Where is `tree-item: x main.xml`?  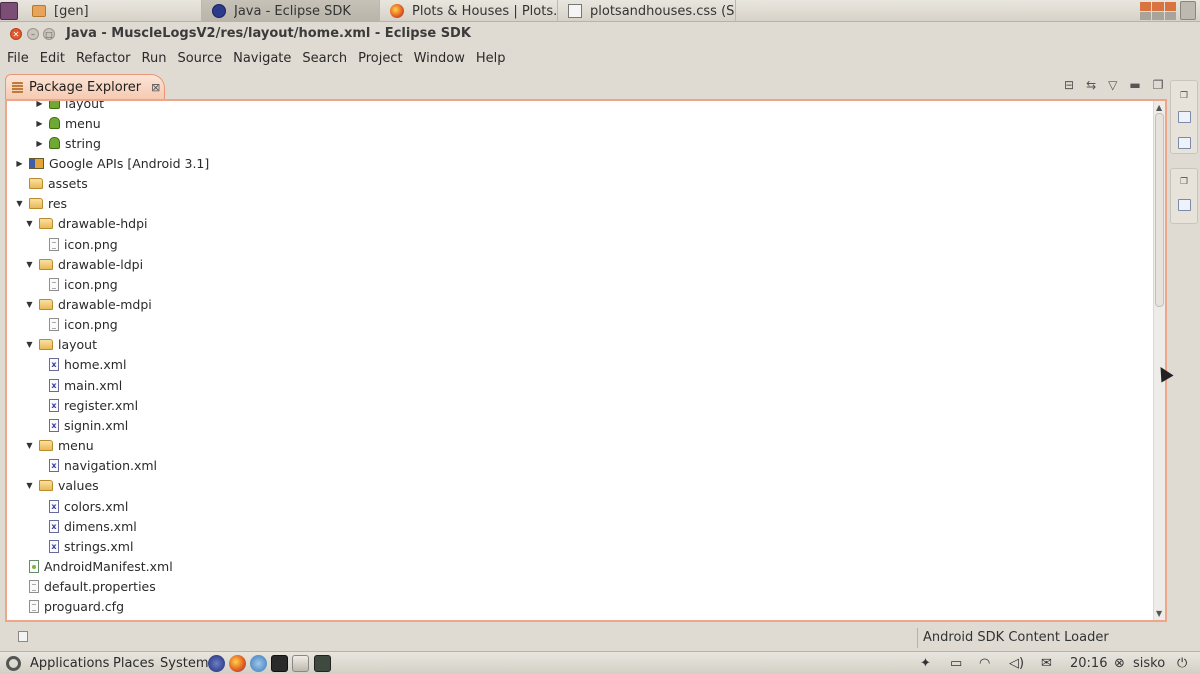
tree-item: x main.xml is located at coordinates (78, 385).